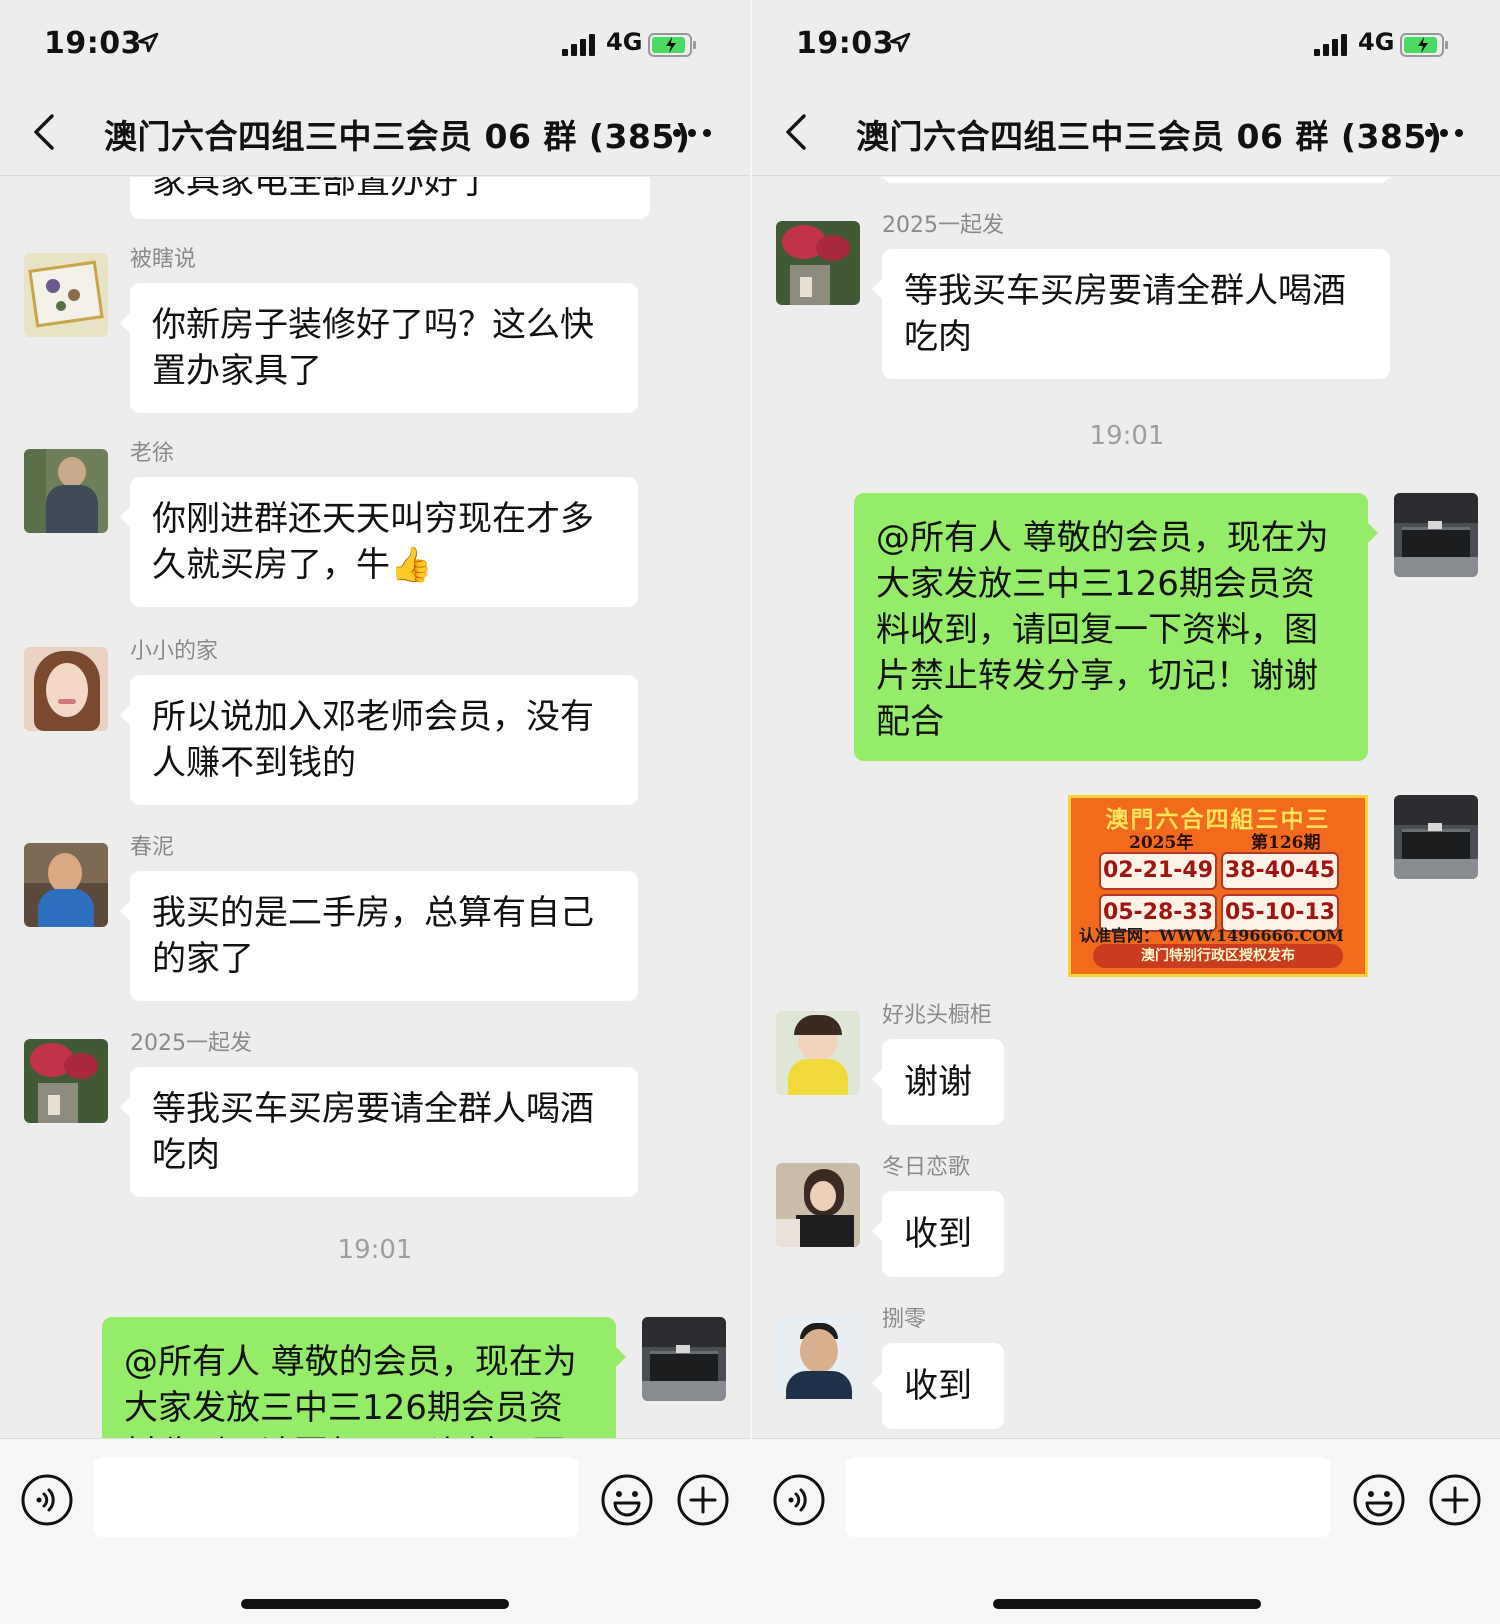 This screenshot has width=1500, height=1624. I want to click on message-bubble, so click(1136, 180).